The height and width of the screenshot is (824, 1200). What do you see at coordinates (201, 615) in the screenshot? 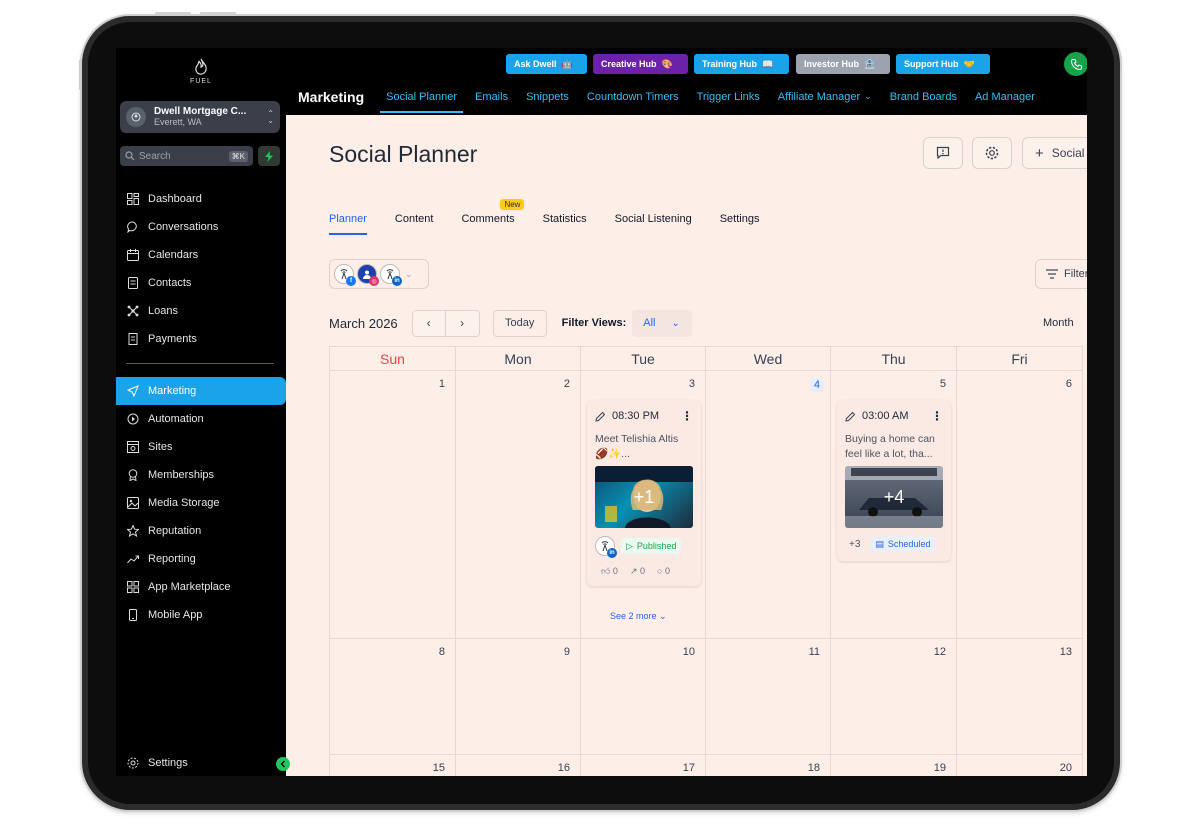
I see `sidebar-item-mobile-app: Mobile App` at bounding box center [201, 615].